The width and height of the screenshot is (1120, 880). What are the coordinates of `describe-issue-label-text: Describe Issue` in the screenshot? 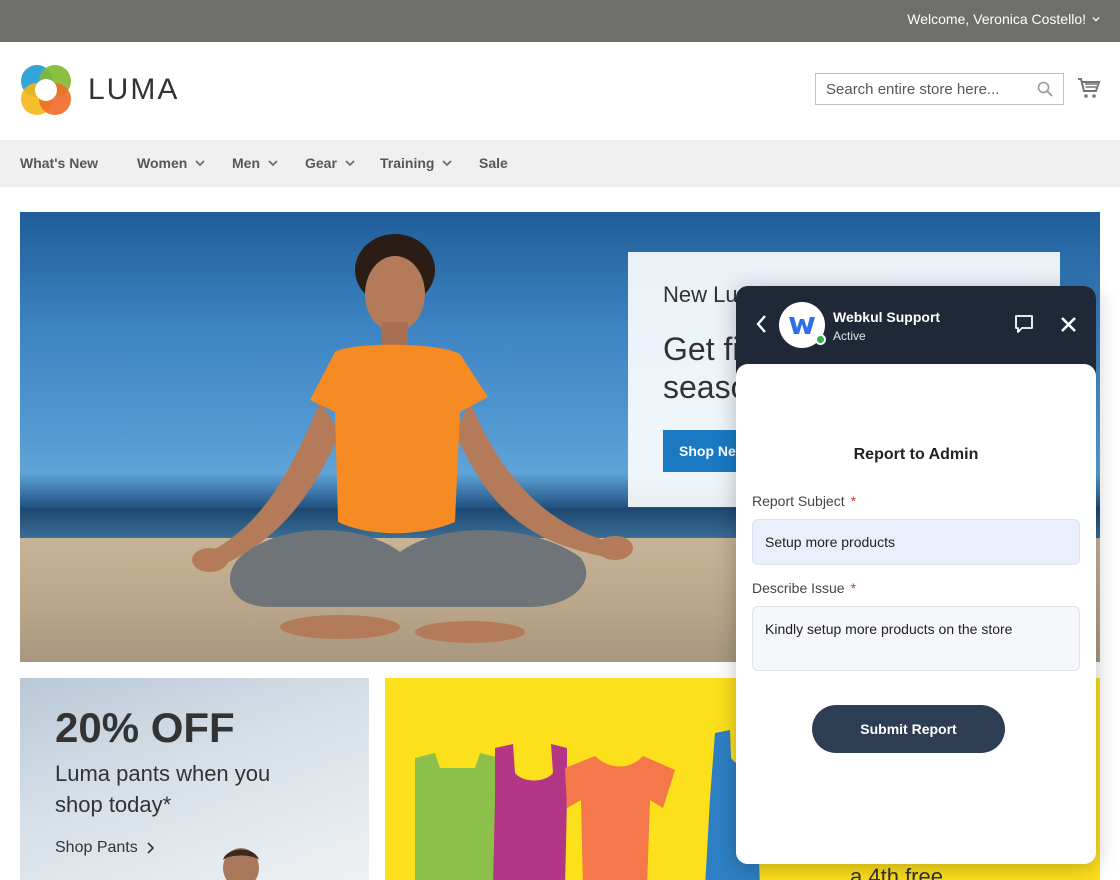 It's located at (798, 588).